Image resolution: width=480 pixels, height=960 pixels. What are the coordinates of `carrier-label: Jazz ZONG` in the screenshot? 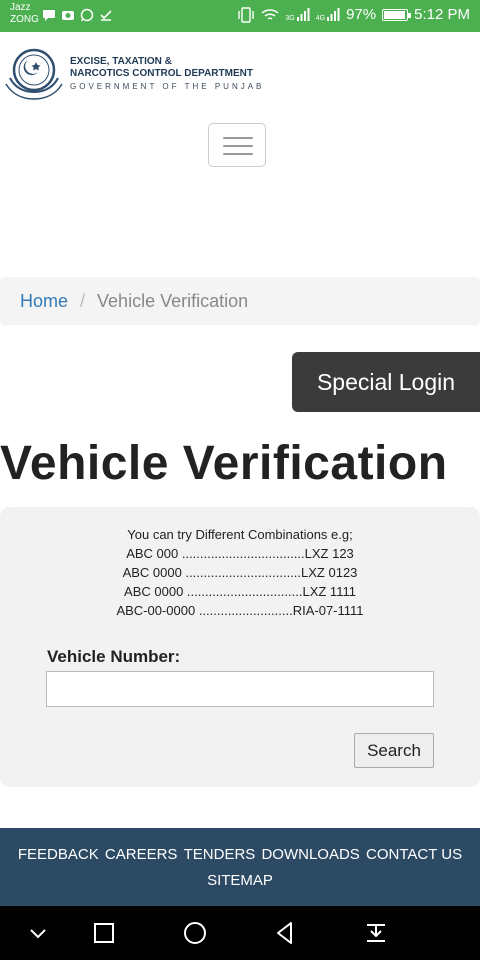 It's located at (24, 14).